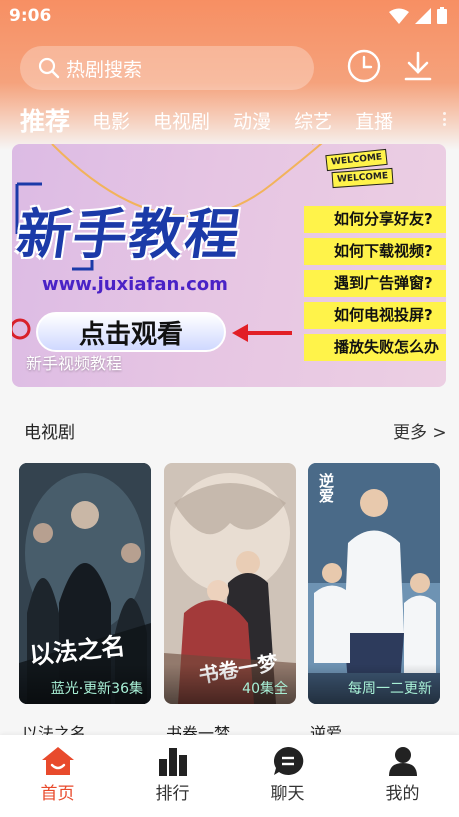  Describe the element at coordinates (402, 794) in the screenshot. I see `nav-label: 我的` at that location.